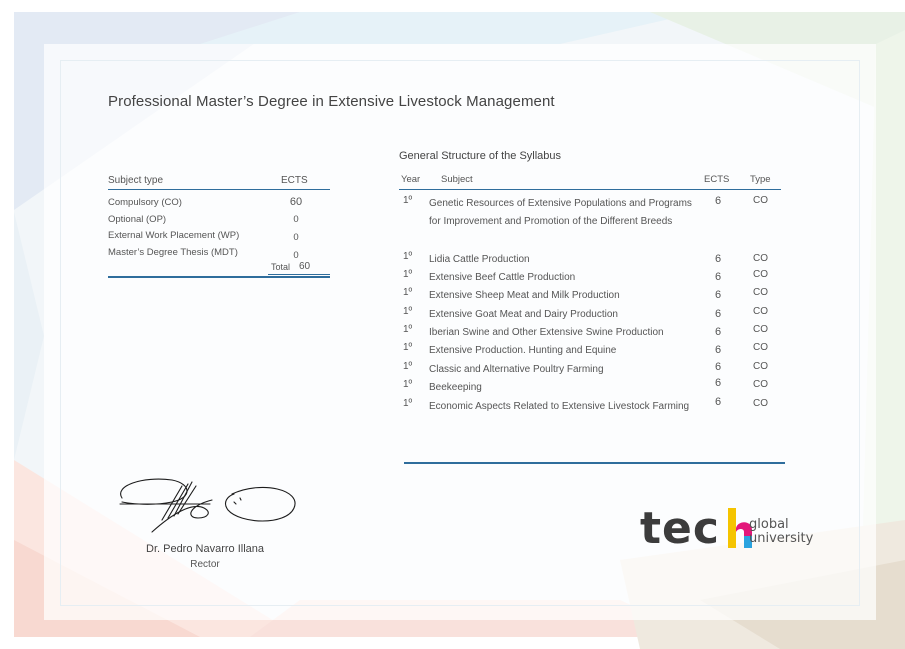  Describe the element at coordinates (305, 266) in the screenshot. I see `total-value: 60` at that location.